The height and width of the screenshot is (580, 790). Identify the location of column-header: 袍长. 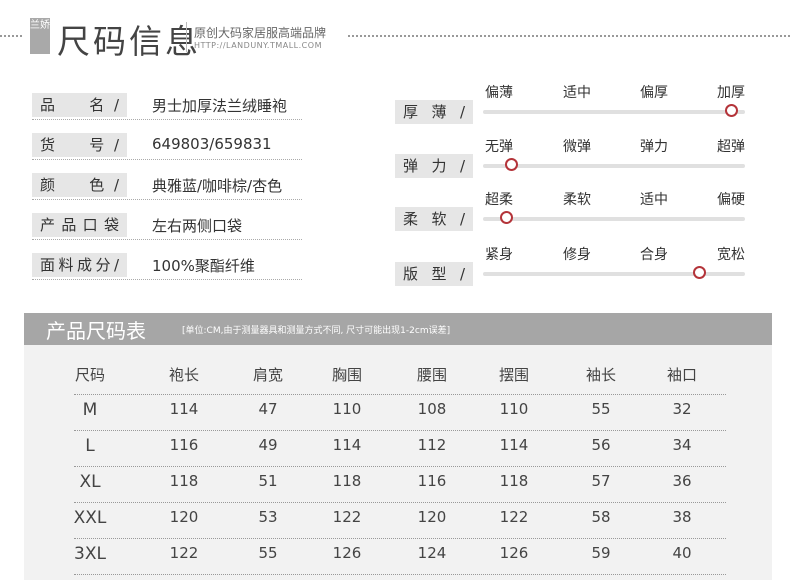
(183, 375).